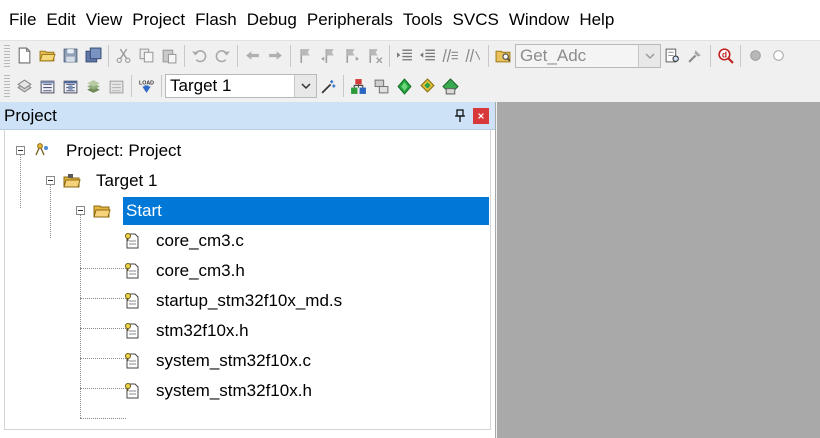  What do you see at coordinates (47, 55) in the screenshot?
I see `open-file-button` at bounding box center [47, 55].